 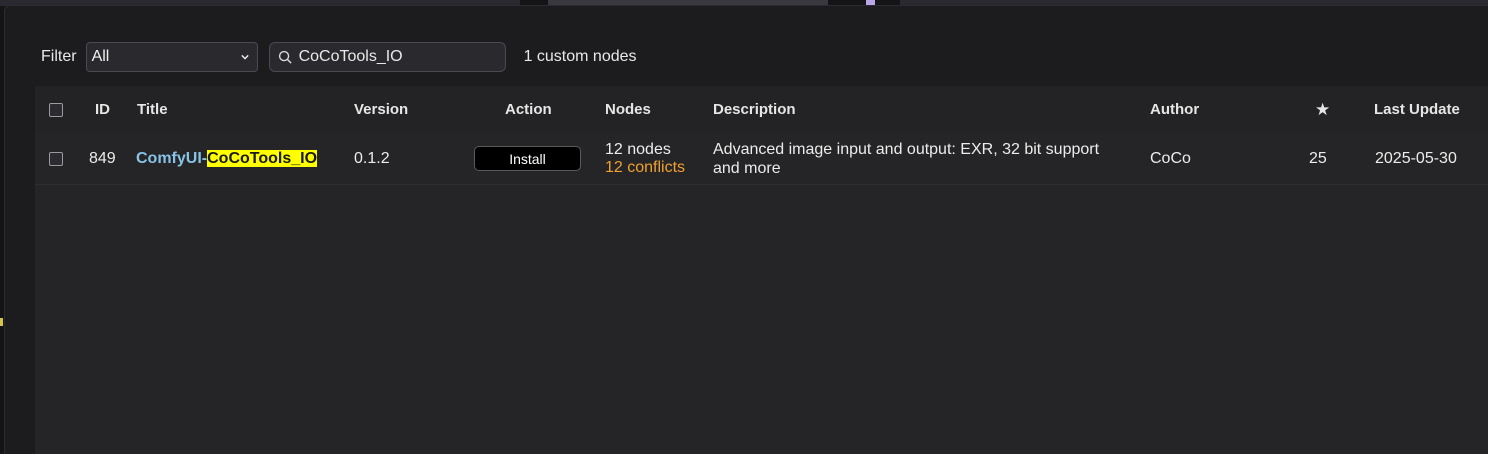 I want to click on column-header-nodes: Nodes, so click(x=628, y=109).